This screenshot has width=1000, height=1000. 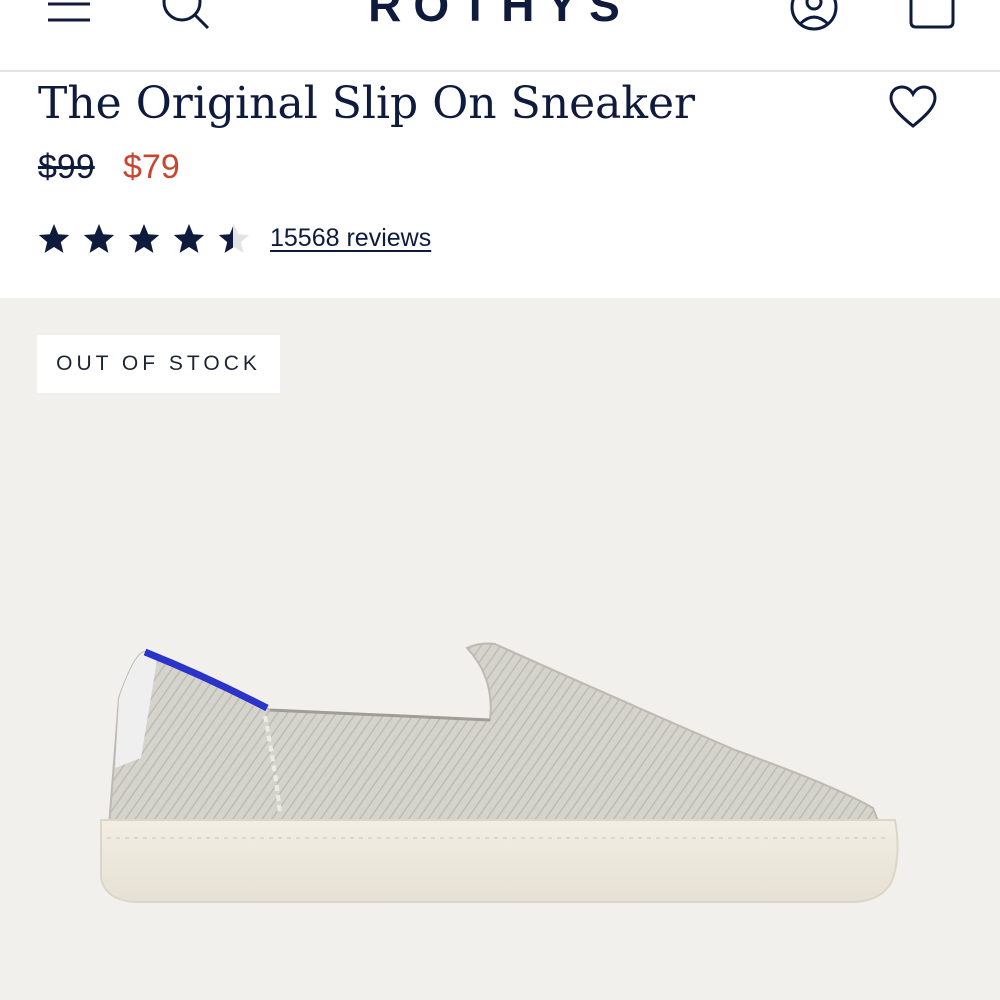 What do you see at coordinates (814, 16) in the screenshot?
I see `account-icon` at bounding box center [814, 16].